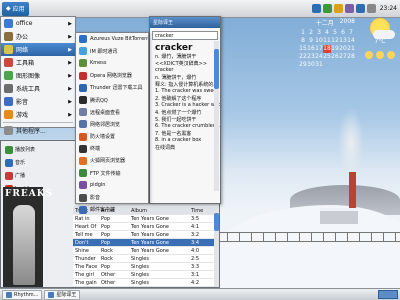  I want to click on player-source-item: 播放列表, so click(23, 149).